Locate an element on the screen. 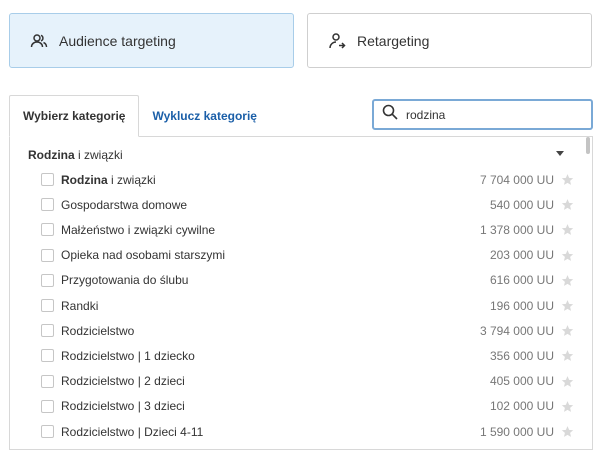 This screenshot has height=456, width=601. category-row: Gospodarstwa domowe 540 000 UU is located at coordinates (307, 204).